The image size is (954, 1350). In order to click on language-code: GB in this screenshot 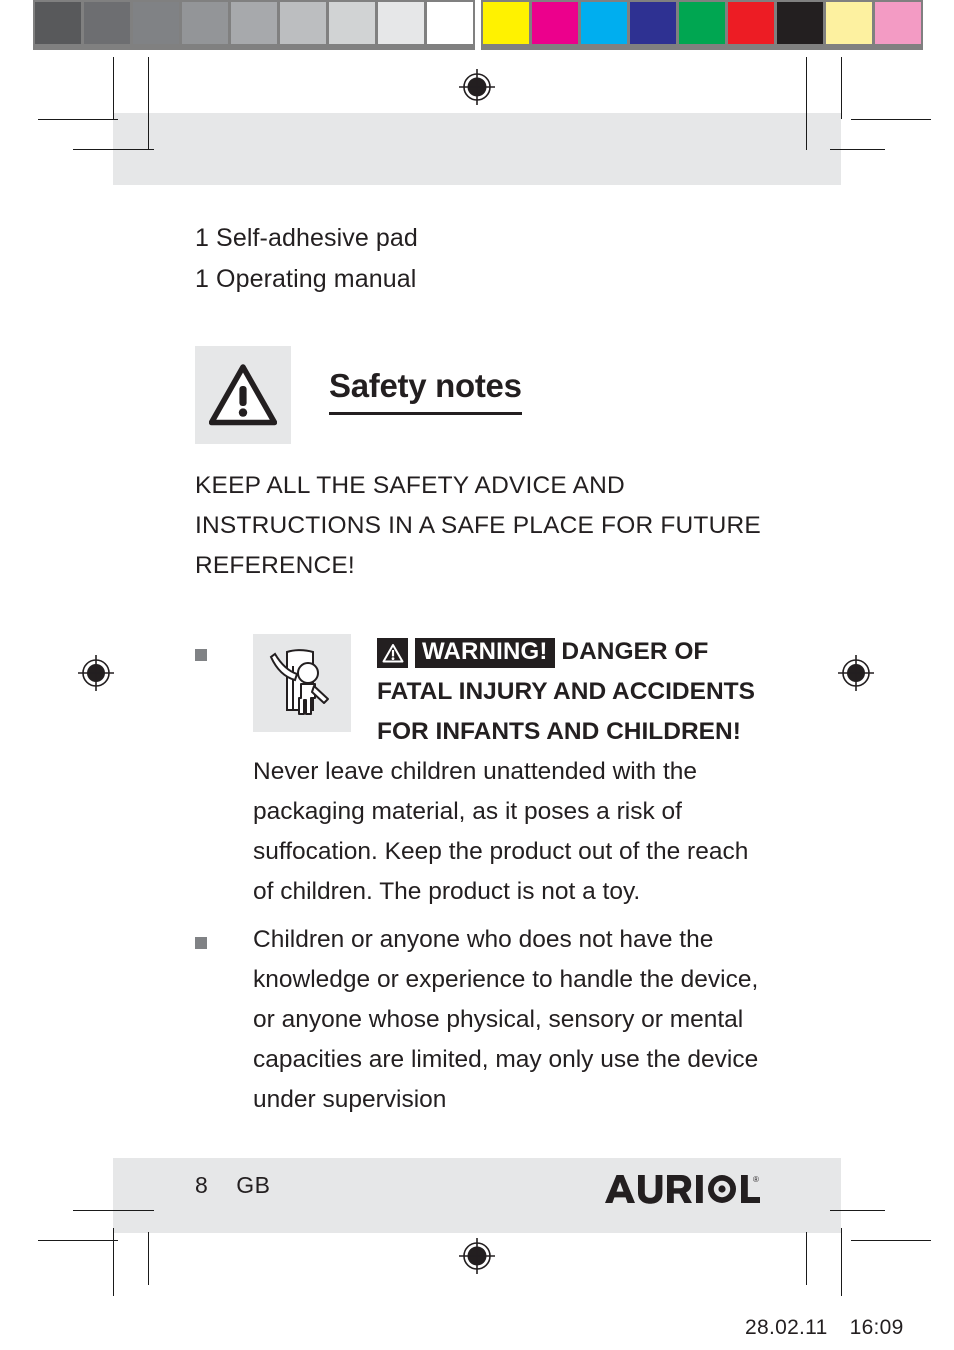, I will do `click(253, 1185)`.